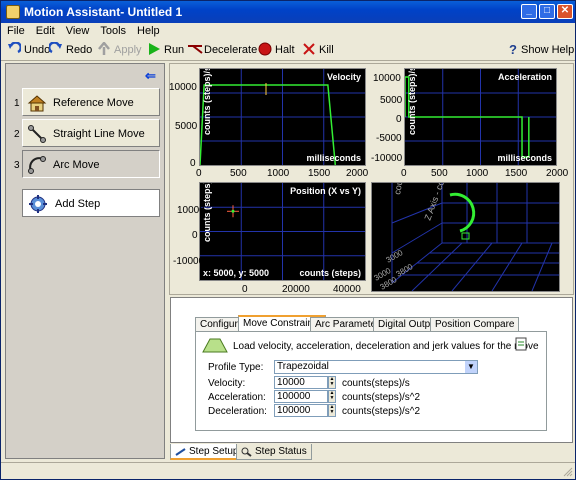 The image size is (576, 480). I want to click on step-arc-move: Arc Move, so click(91, 164).